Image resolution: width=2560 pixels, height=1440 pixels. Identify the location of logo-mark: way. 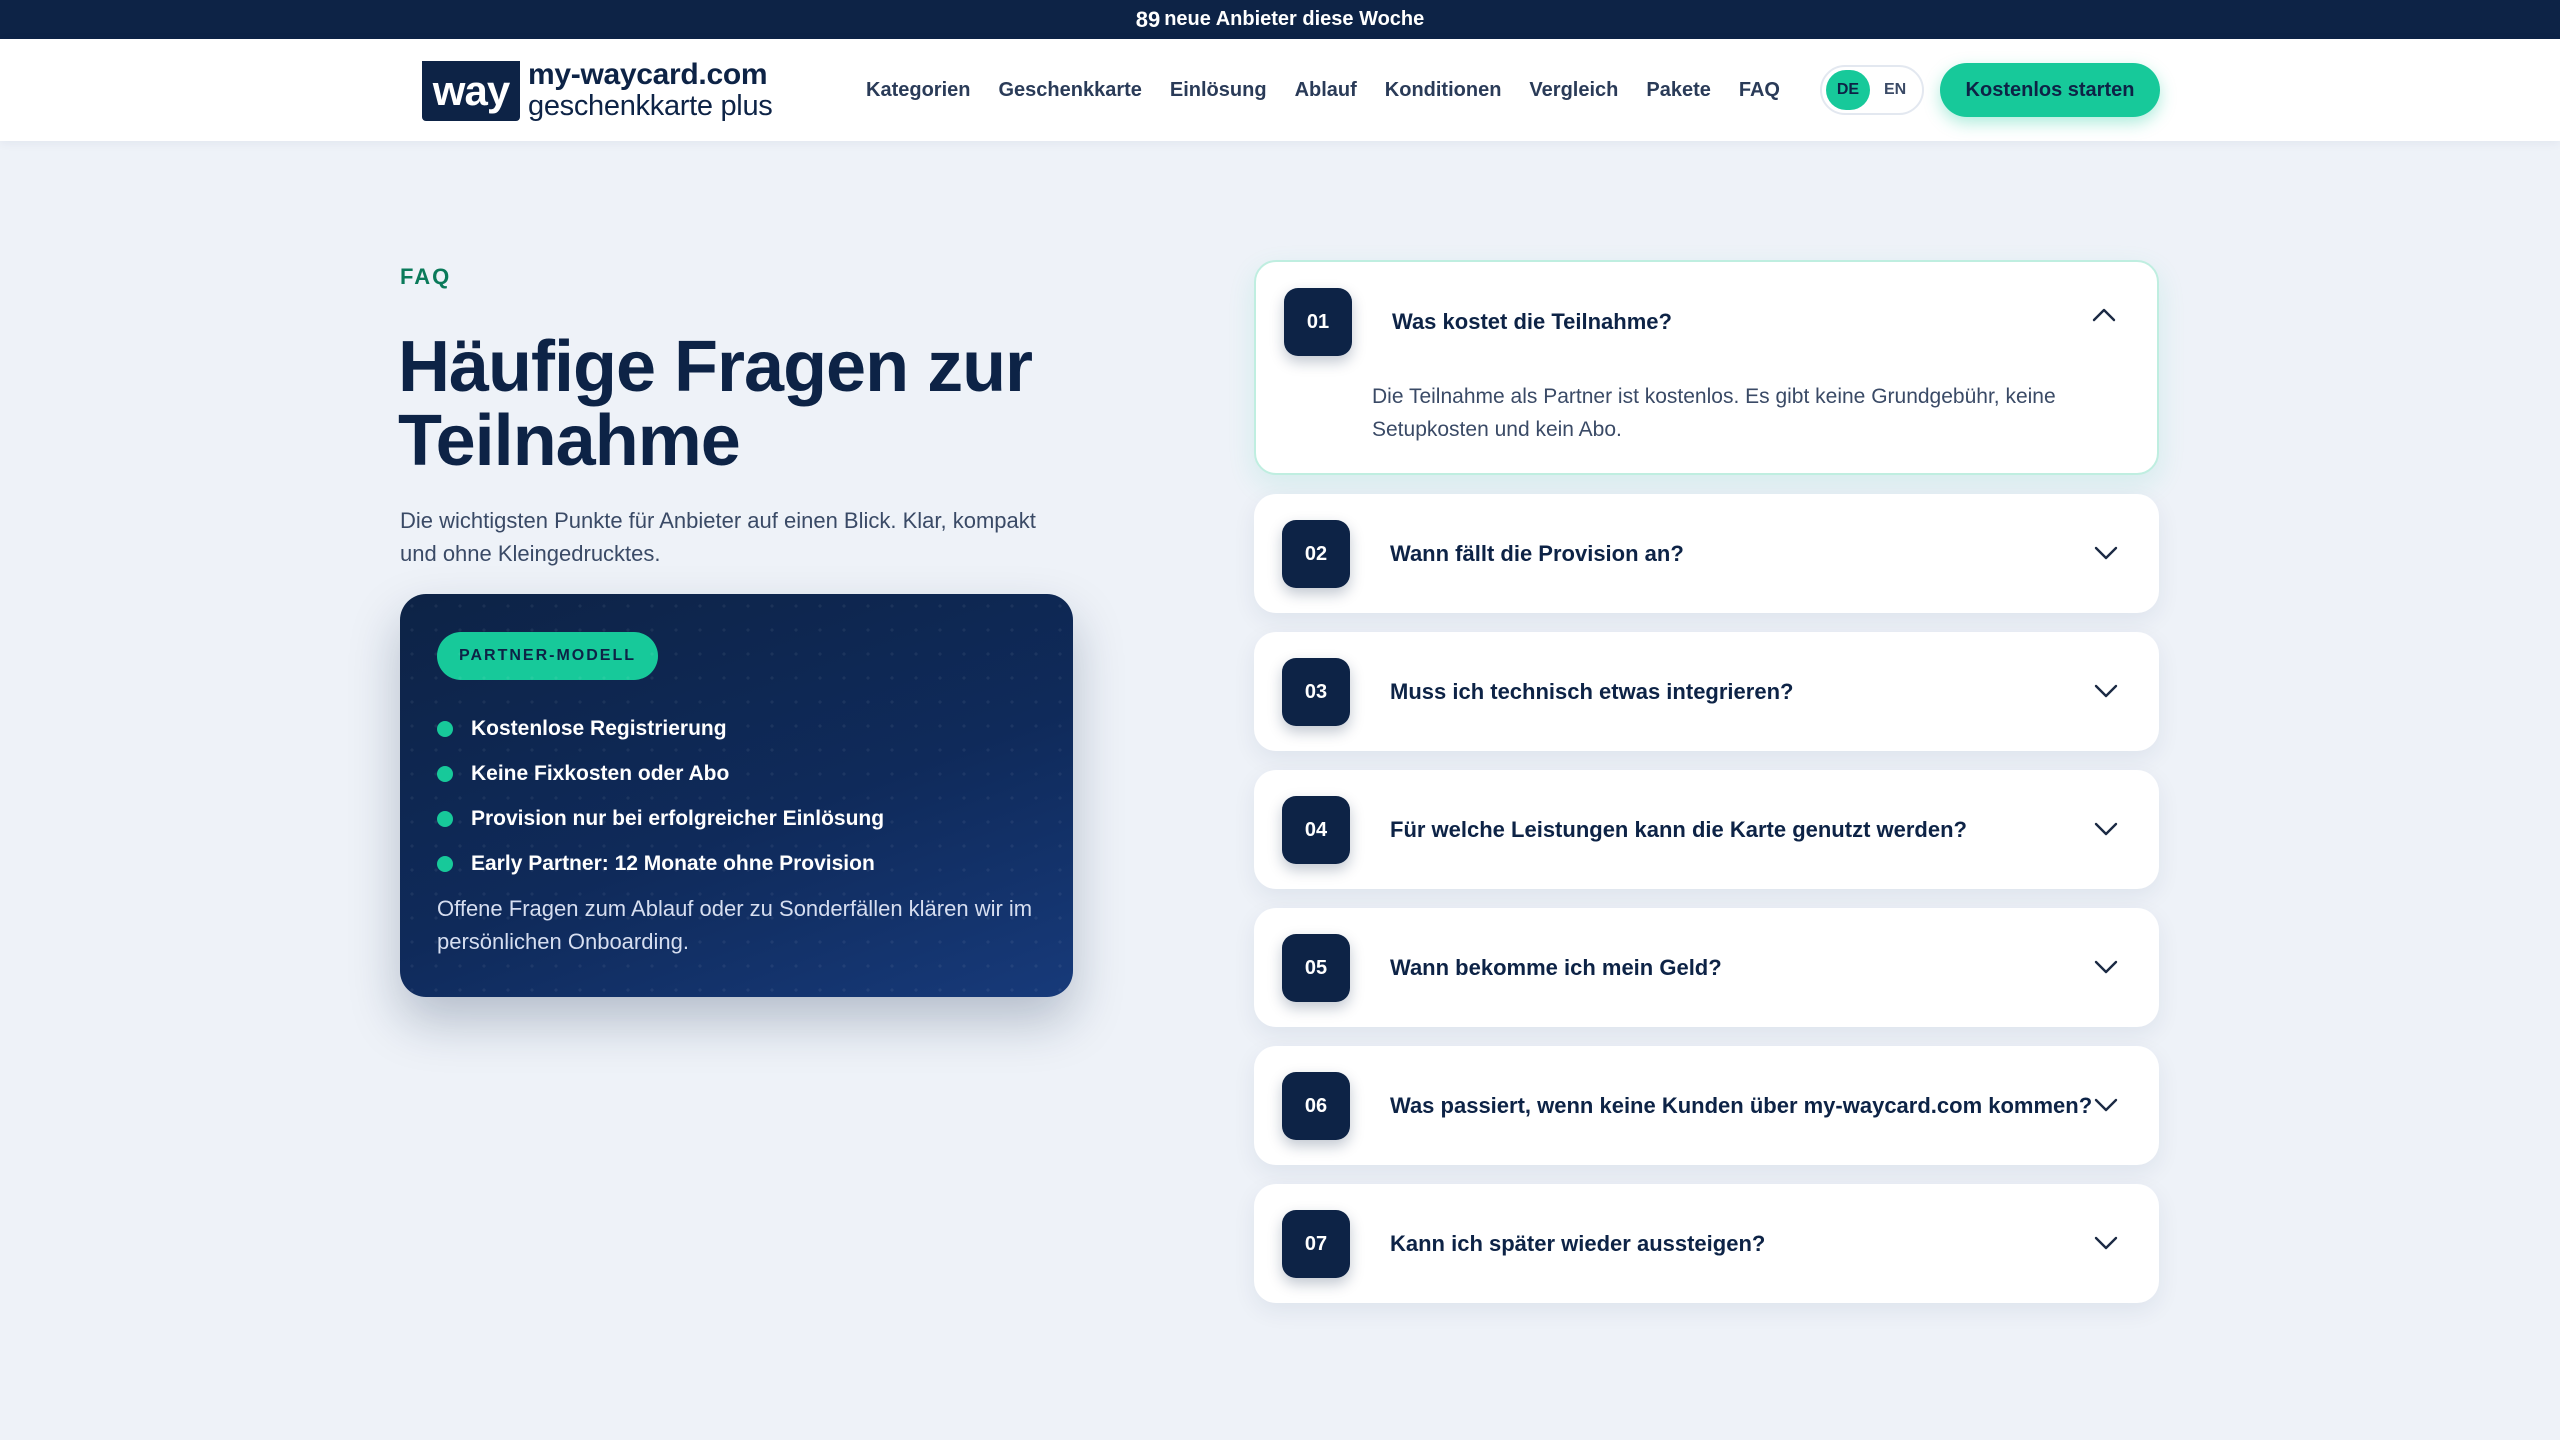
(471, 90).